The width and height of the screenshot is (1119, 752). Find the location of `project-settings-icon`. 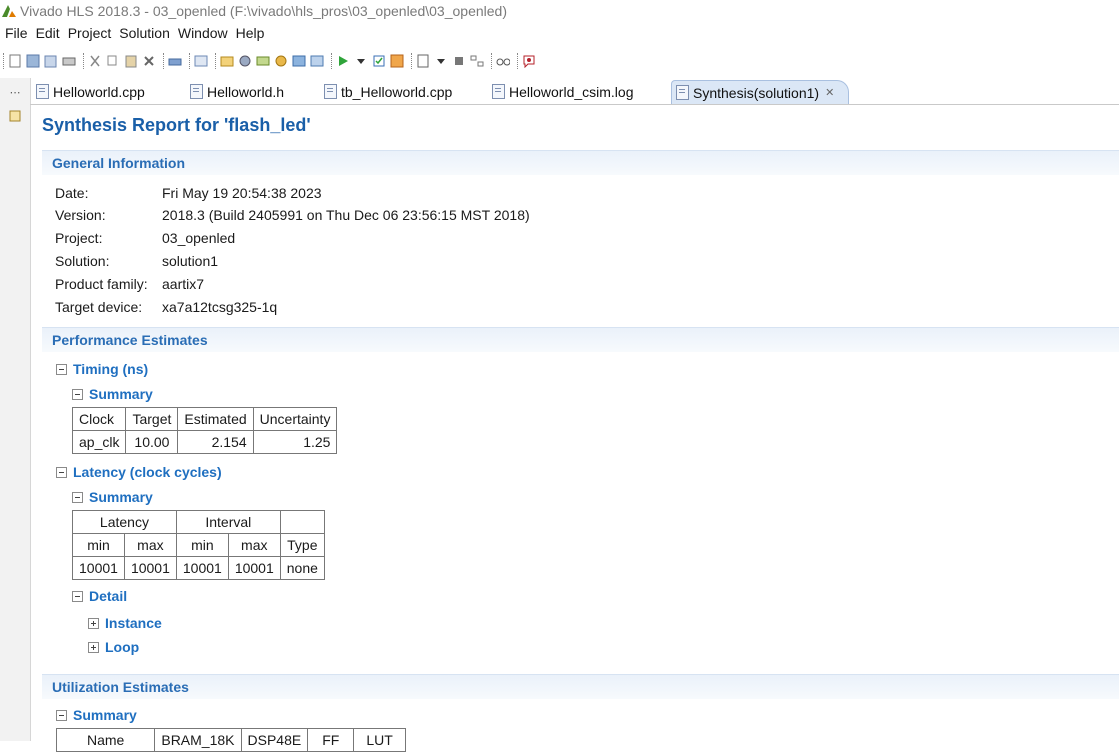

project-settings-icon is located at coordinates (201, 61).